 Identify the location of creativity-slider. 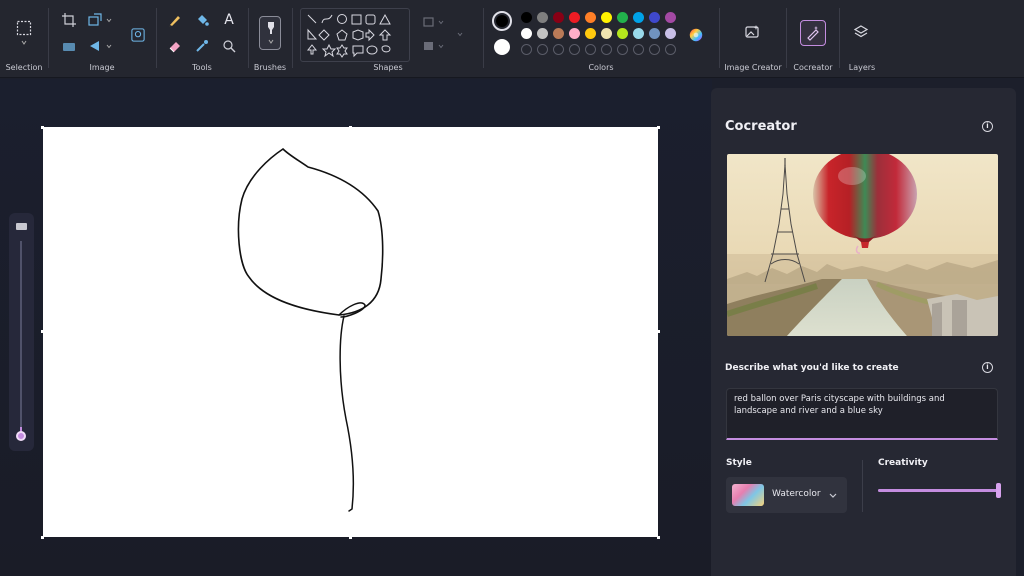
(939, 490).